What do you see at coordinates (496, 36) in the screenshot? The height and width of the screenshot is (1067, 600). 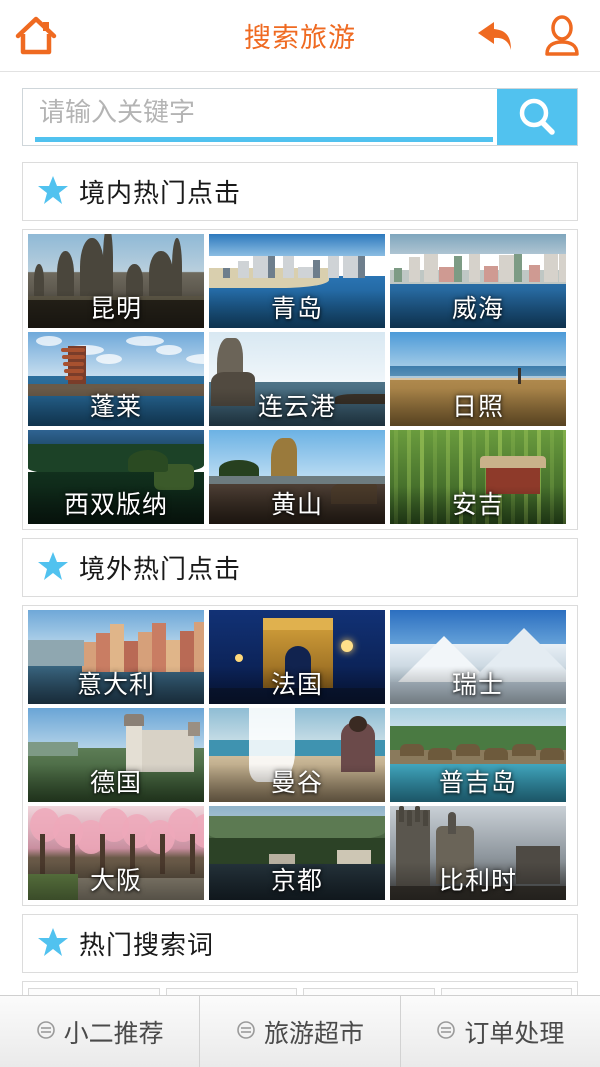 I see `back-arrow-icon` at bounding box center [496, 36].